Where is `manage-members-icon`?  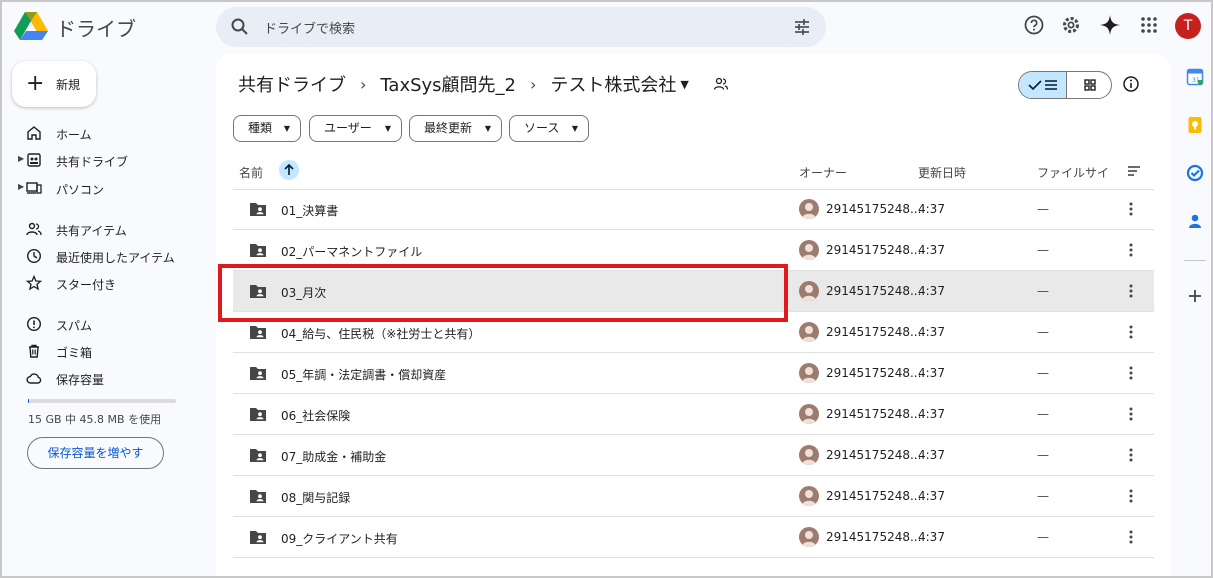
manage-members-icon is located at coordinates (721, 84).